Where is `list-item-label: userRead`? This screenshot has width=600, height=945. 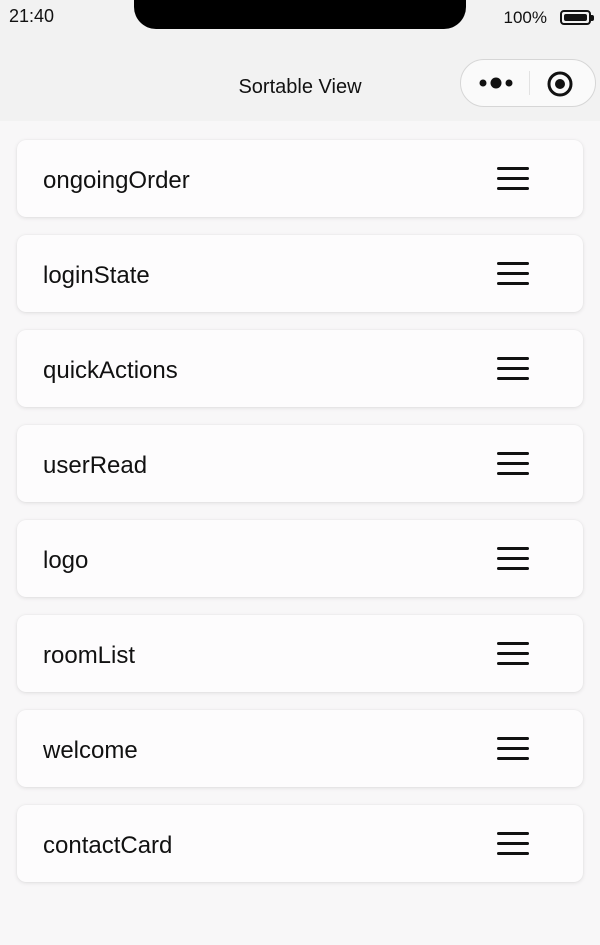 list-item-label: userRead is located at coordinates (95, 465).